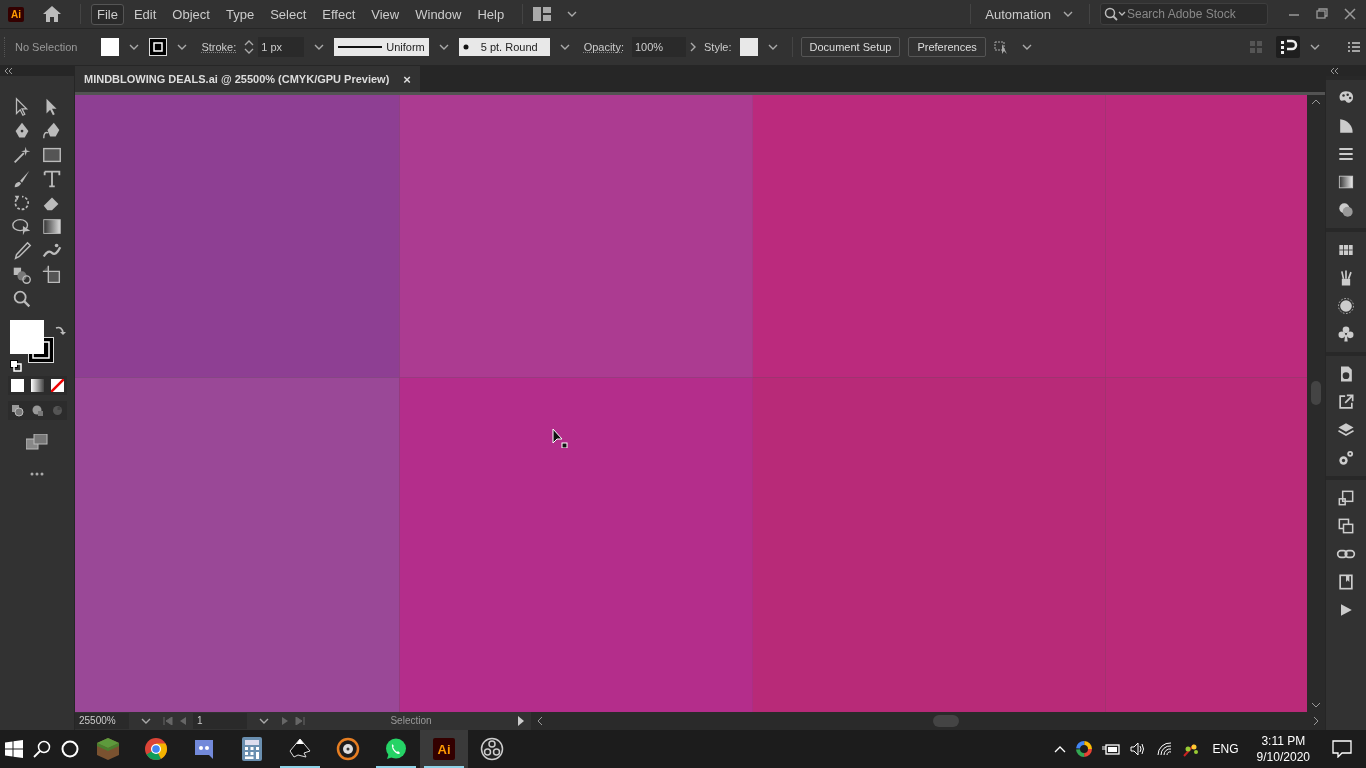 This screenshot has width=1366, height=768. I want to click on document-tab: MINDBLOWING DEALS.ai @ 25500% (CMYK/GPU Preview) ×, so click(247, 79).